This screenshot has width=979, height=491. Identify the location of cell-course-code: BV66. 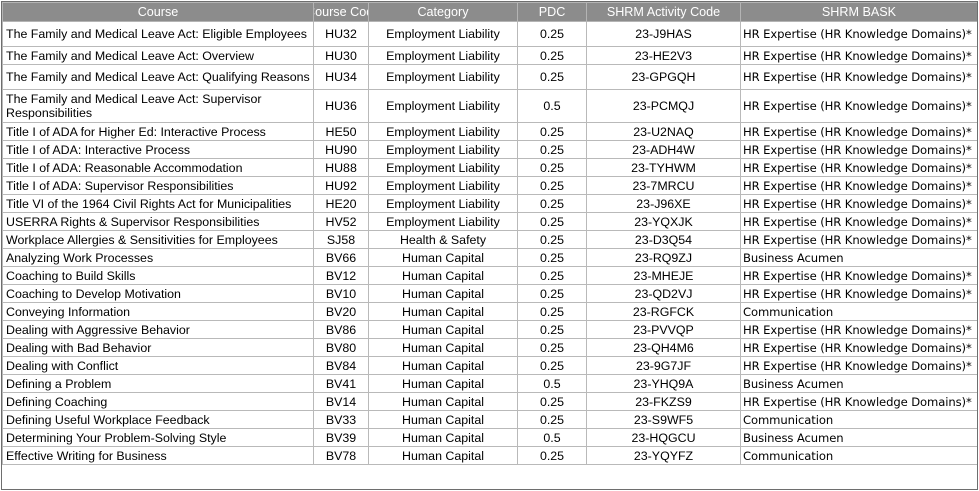
(341, 257).